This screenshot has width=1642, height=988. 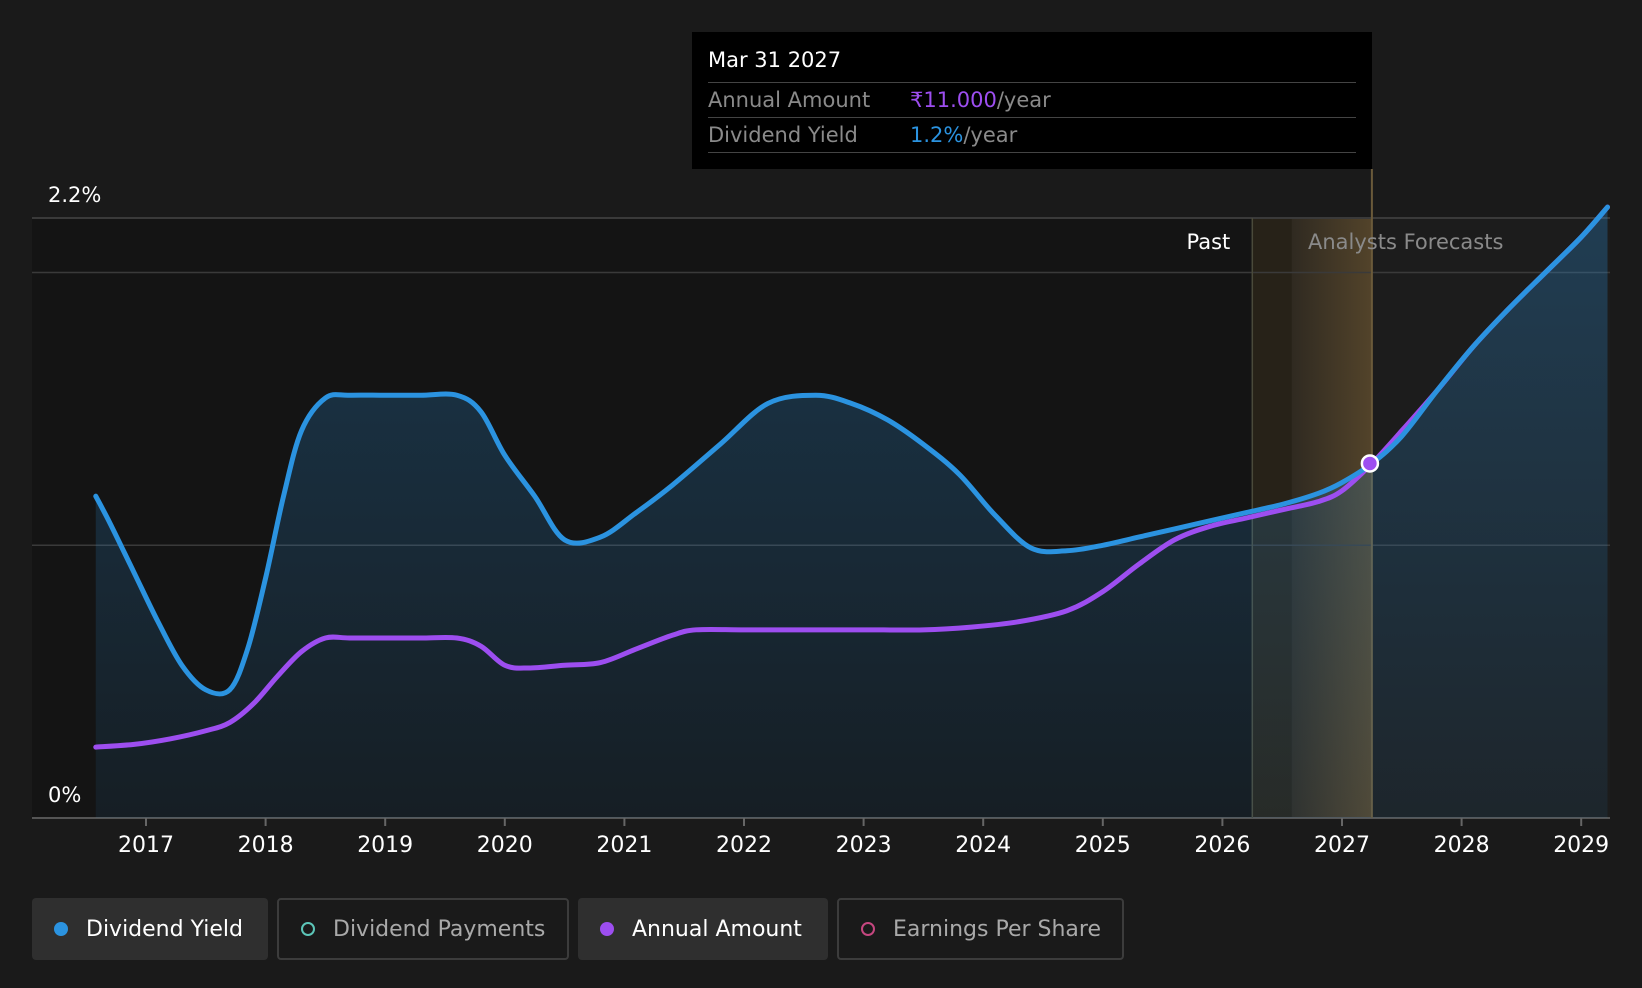 What do you see at coordinates (624, 845) in the screenshot?
I see `x-tick-label: 2021` at bounding box center [624, 845].